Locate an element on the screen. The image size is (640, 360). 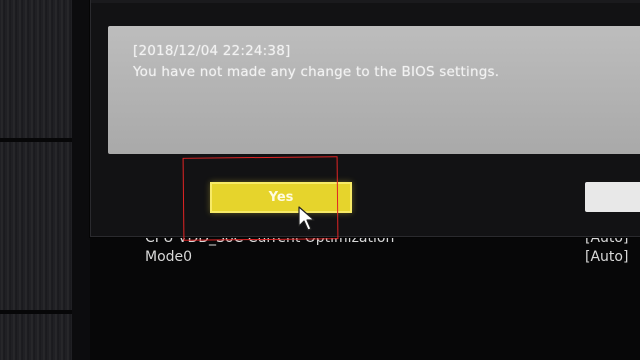
setting-value: [Auto] is located at coordinates (606, 257).